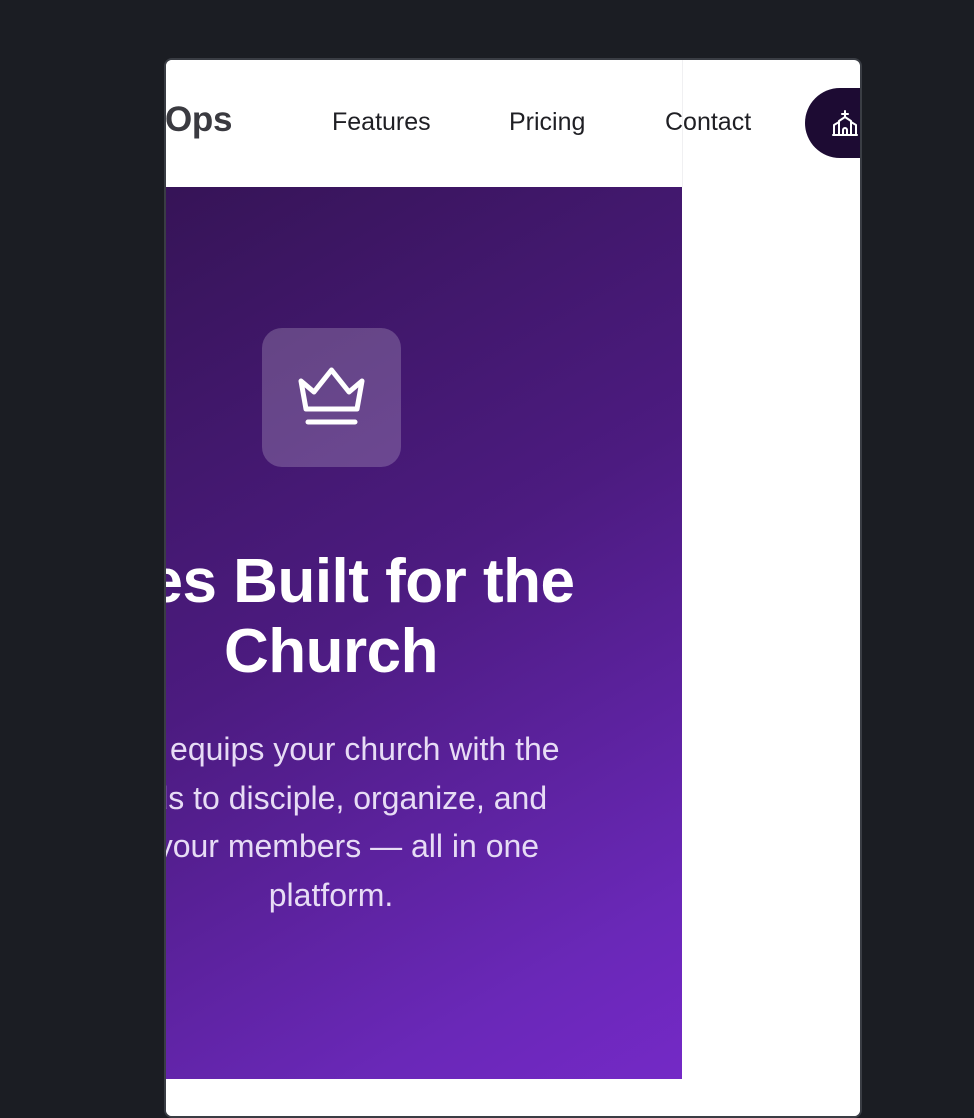 This screenshot has width=974, height=1118. I want to click on nav-link-pricing: Pricing, so click(547, 122).